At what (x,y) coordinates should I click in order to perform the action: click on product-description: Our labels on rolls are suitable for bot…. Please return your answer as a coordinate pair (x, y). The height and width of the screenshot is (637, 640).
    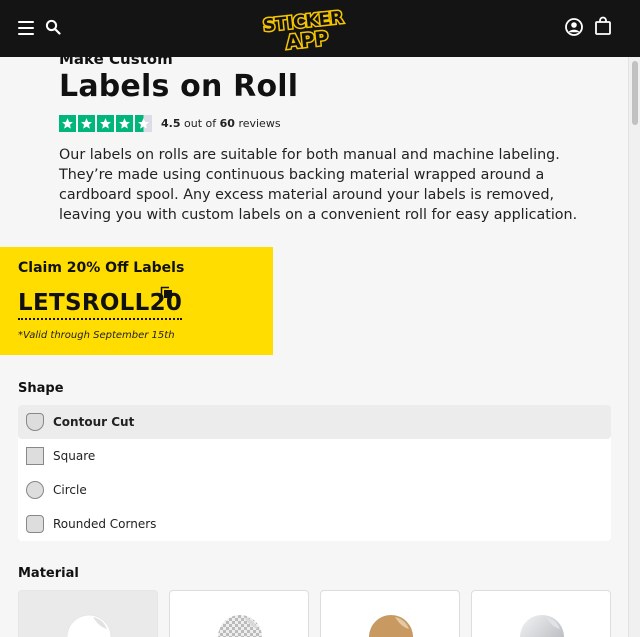
    Looking at the image, I should click on (318, 185).